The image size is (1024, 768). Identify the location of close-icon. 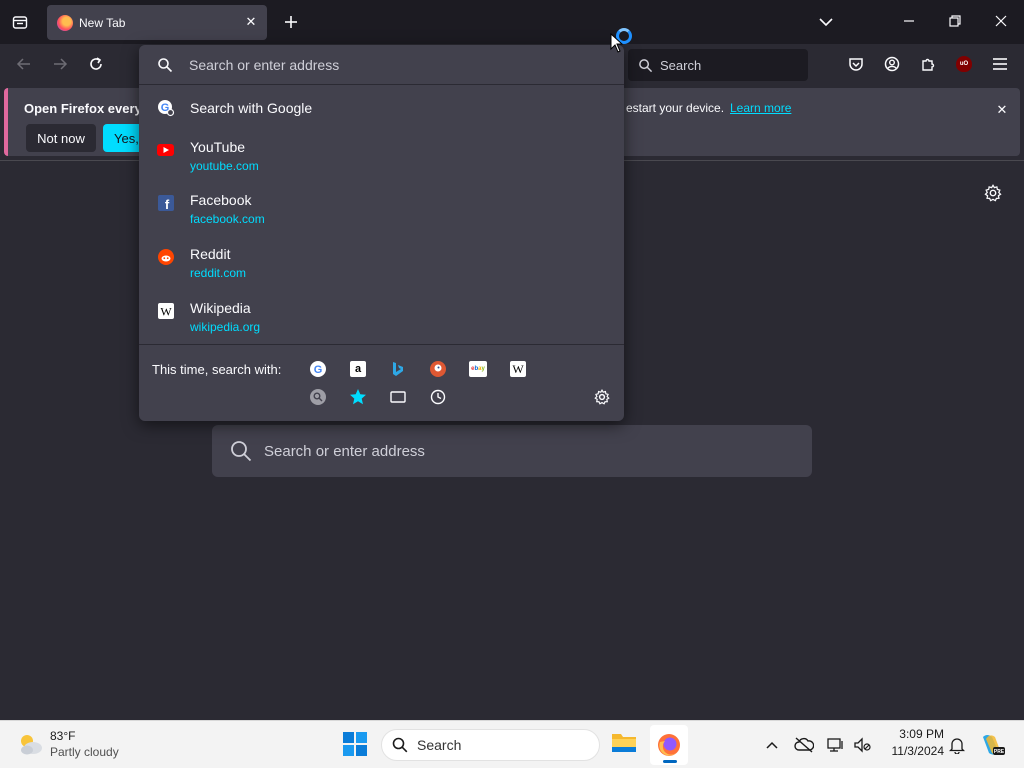
(1001, 21).